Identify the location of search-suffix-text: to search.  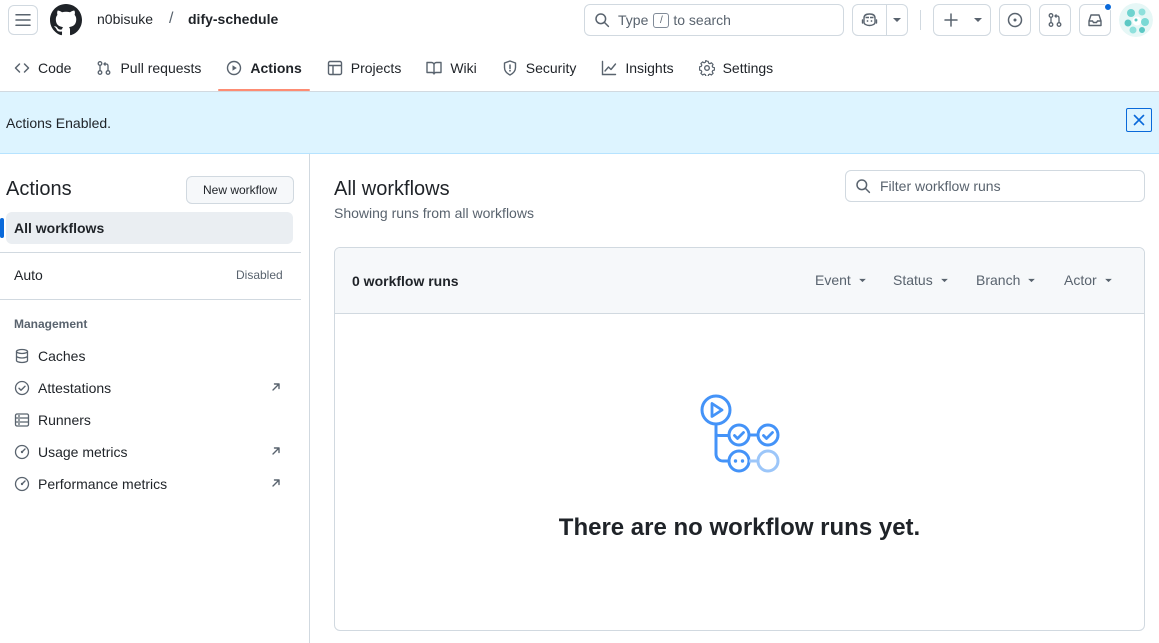
(702, 20).